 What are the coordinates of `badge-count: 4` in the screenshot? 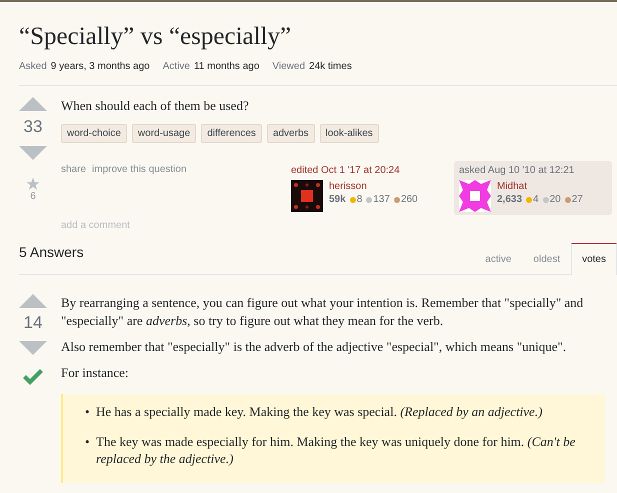 It's located at (536, 199).